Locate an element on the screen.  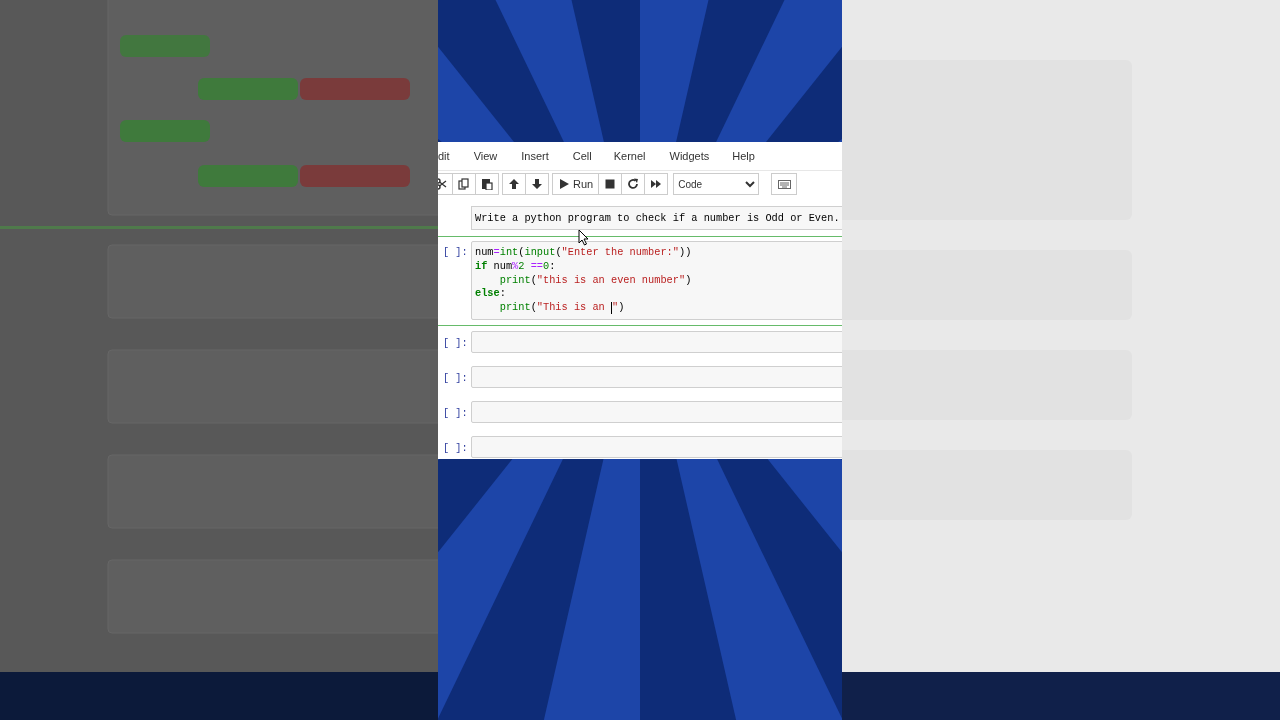
keyboard-button is located at coordinates (784, 184).